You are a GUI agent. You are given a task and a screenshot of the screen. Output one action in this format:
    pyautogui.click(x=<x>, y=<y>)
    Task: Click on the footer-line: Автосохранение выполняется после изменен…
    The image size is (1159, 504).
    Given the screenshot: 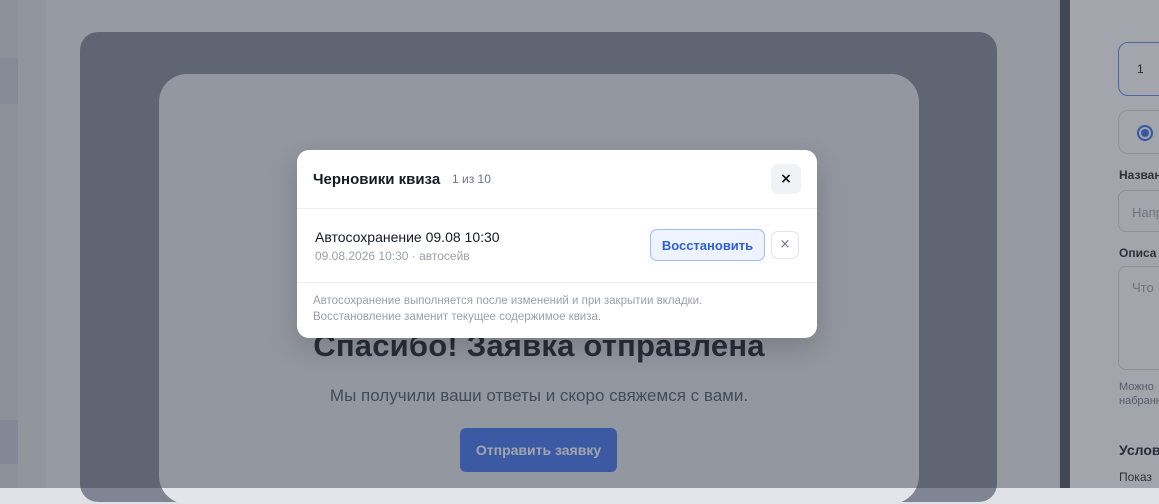 What is the action you would take?
    pyautogui.click(x=508, y=301)
    